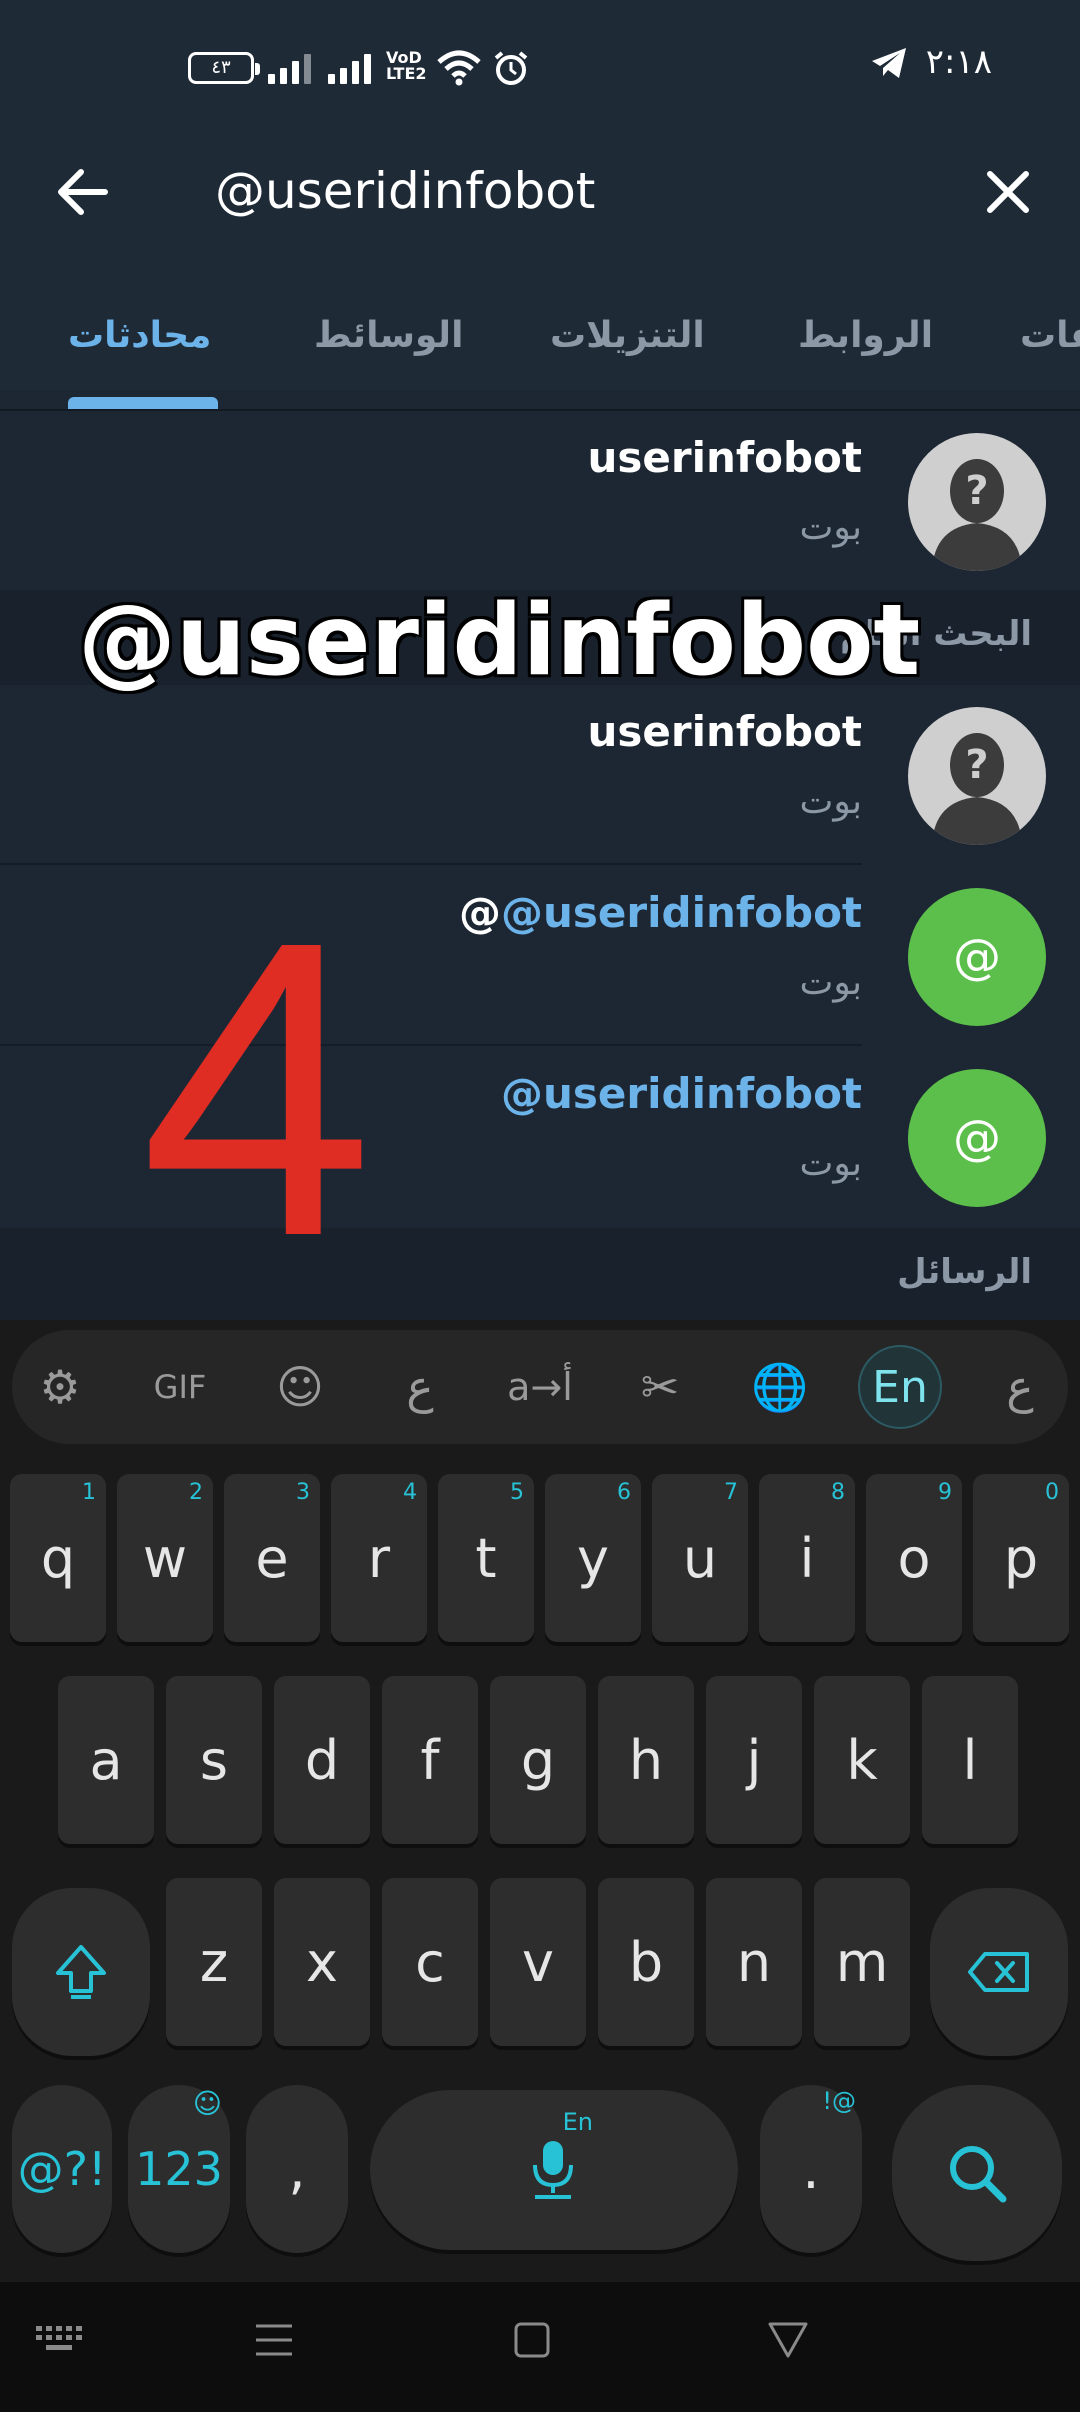 This screenshot has height=2412, width=1080. What do you see at coordinates (83, 192) in the screenshot?
I see `arrow-left-icon` at bounding box center [83, 192].